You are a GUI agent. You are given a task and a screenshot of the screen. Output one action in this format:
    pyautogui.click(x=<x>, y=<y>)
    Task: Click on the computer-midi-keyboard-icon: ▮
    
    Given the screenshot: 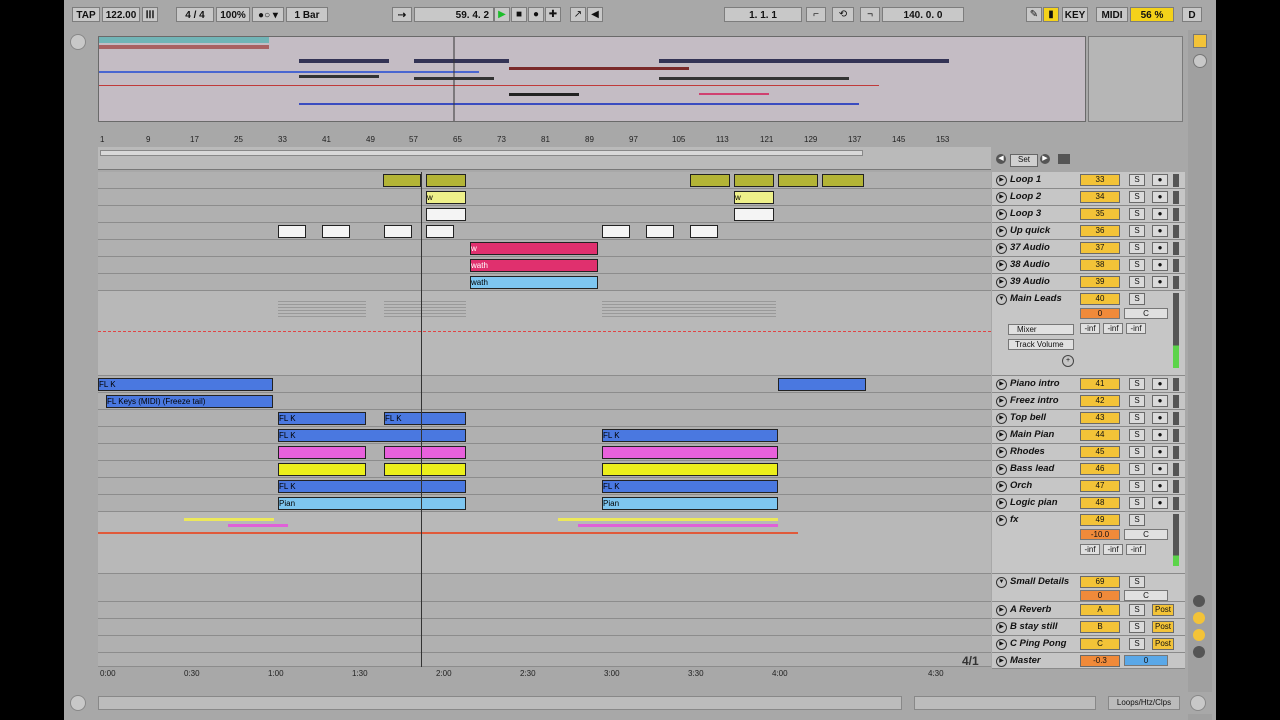 What is the action you would take?
    pyautogui.click(x=1051, y=14)
    